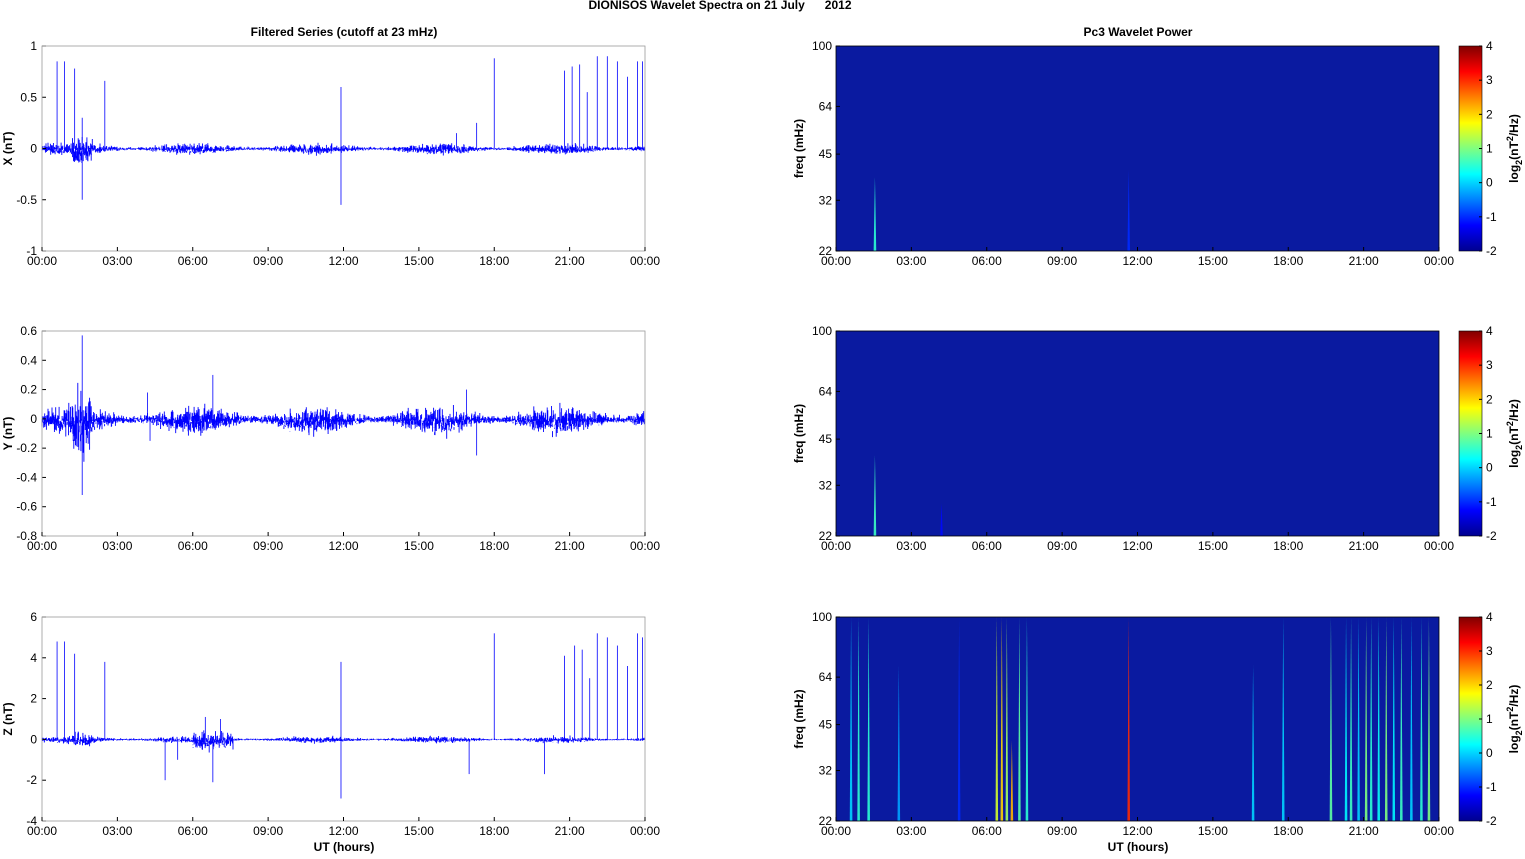  I want to click on y-axis-label: X (nT), so click(8, 149).